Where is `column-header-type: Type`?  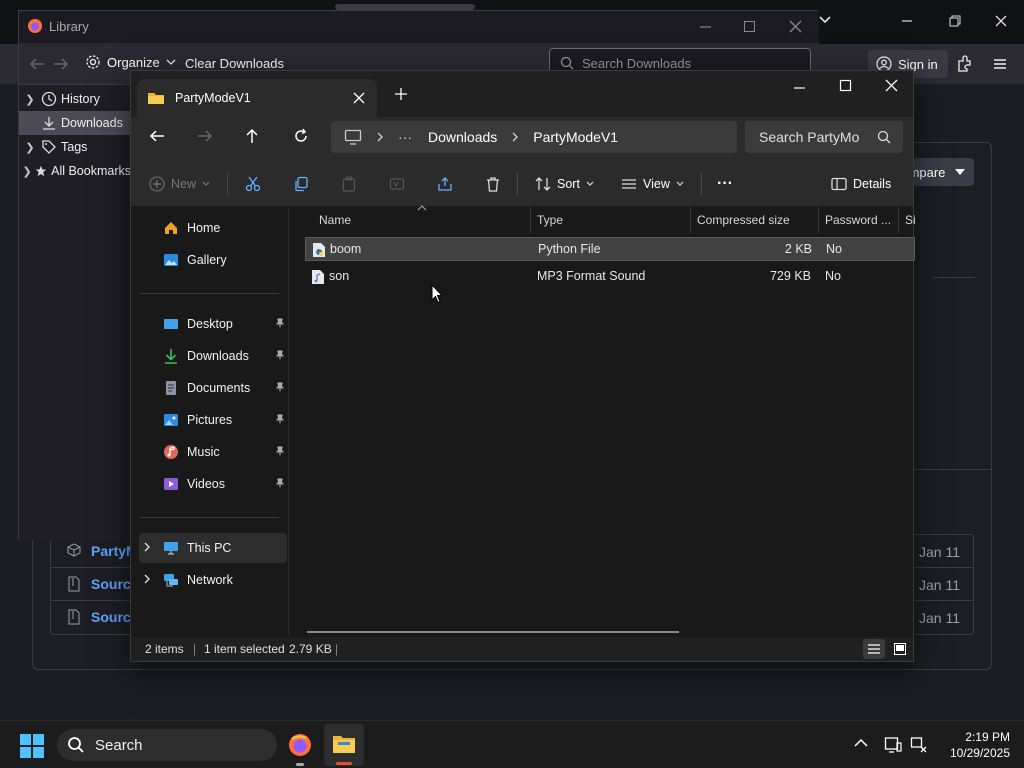
column-header-type: Type is located at coordinates (611, 220).